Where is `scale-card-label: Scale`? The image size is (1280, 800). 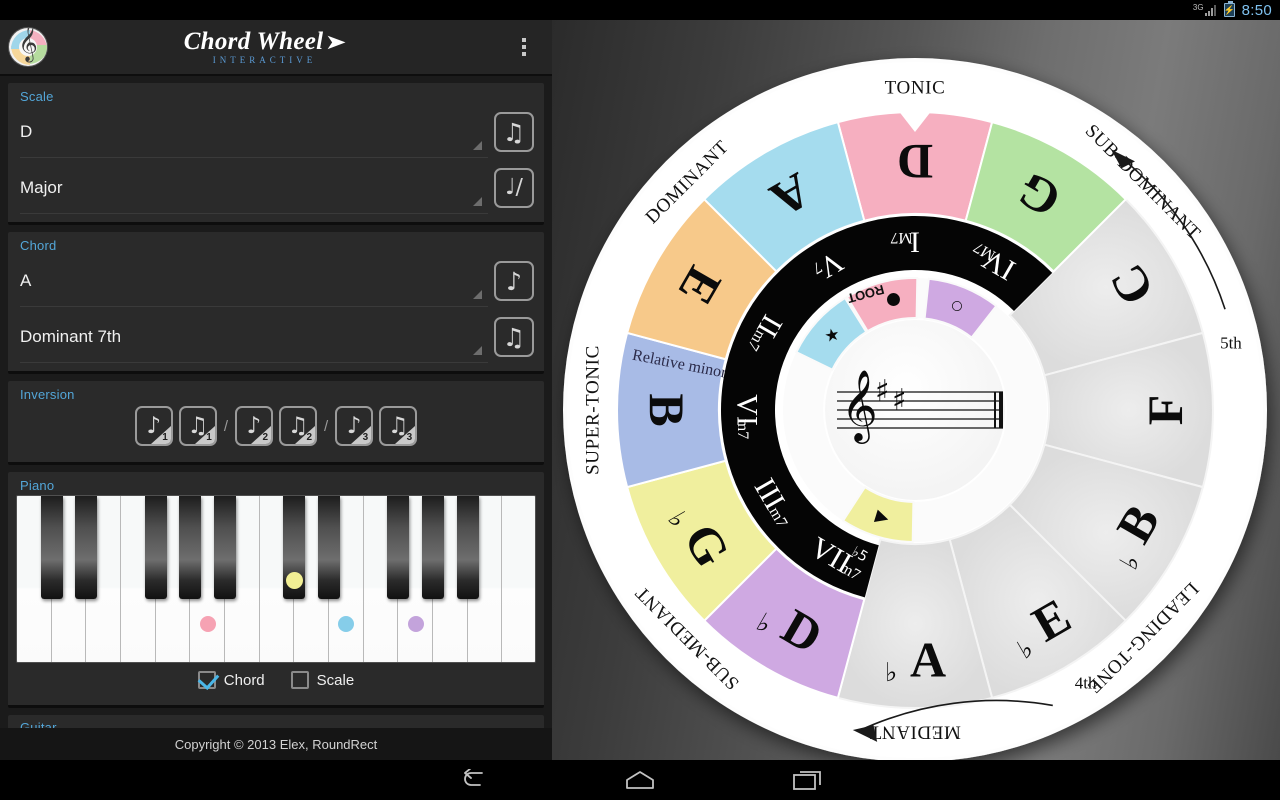 scale-card-label: Scale is located at coordinates (37, 96).